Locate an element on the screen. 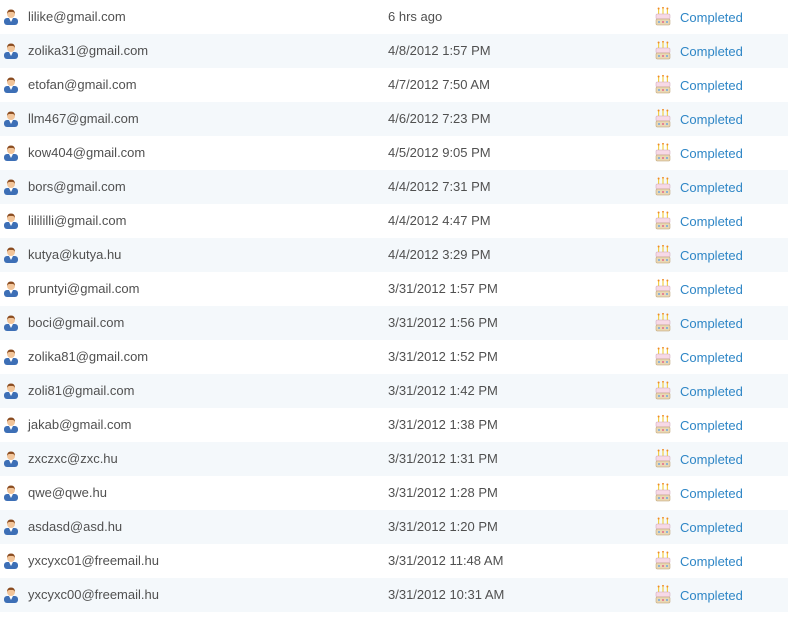 This screenshot has height=622, width=788. timestamp: 4/8/2012 1:57 PM is located at coordinates (439, 50).